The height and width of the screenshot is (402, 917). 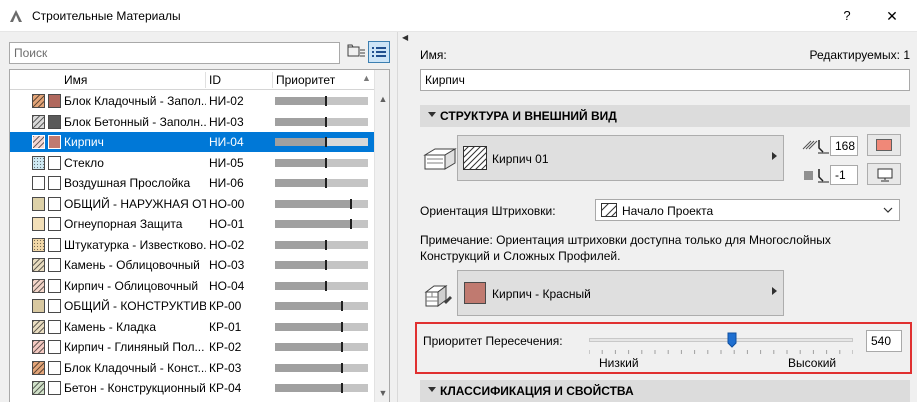 I want to click on table-row: Огнеупорная Защита НО-01, so click(x=192, y=224).